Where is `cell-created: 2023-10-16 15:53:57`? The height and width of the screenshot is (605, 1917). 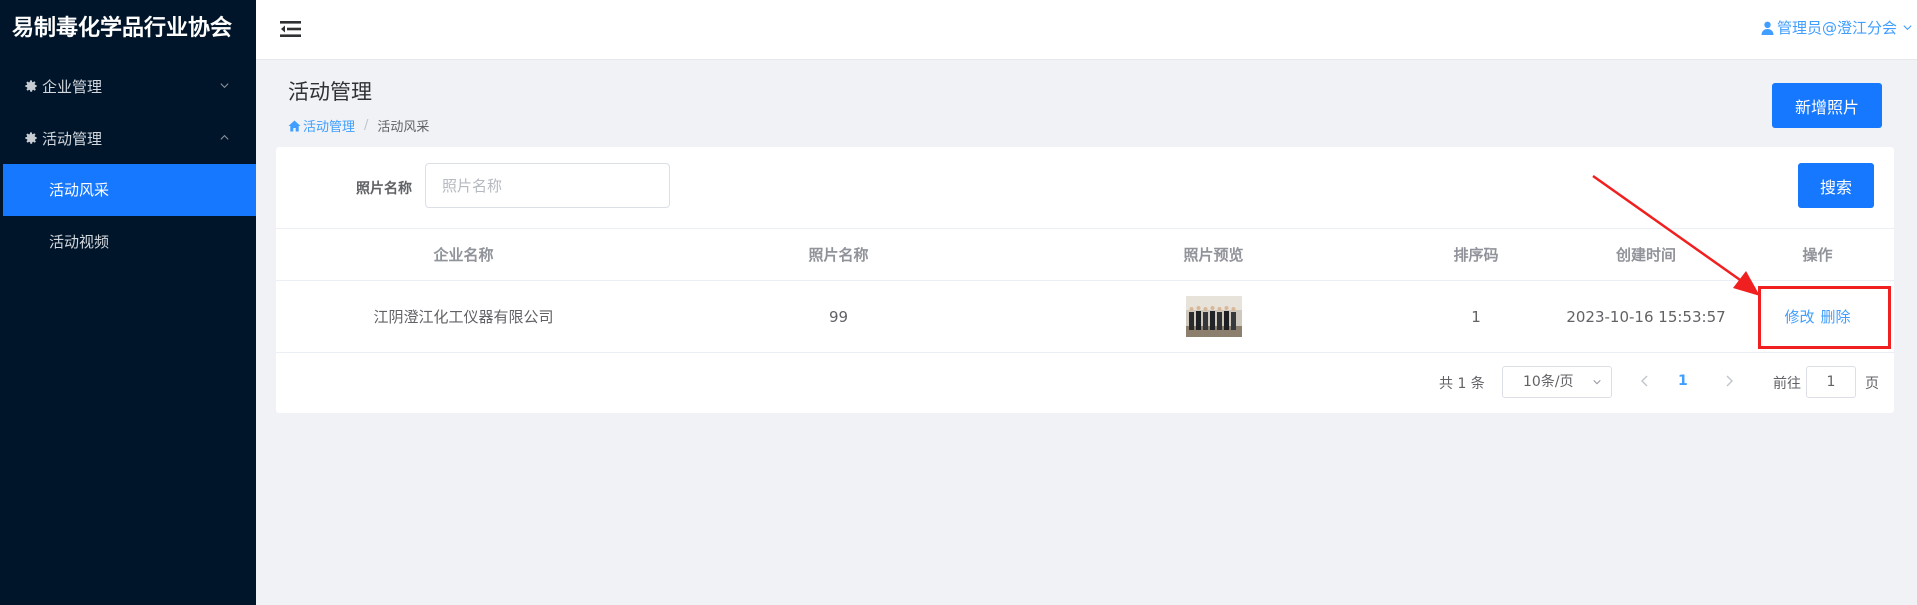
cell-created: 2023-10-16 15:53:57 is located at coordinates (1646, 316).